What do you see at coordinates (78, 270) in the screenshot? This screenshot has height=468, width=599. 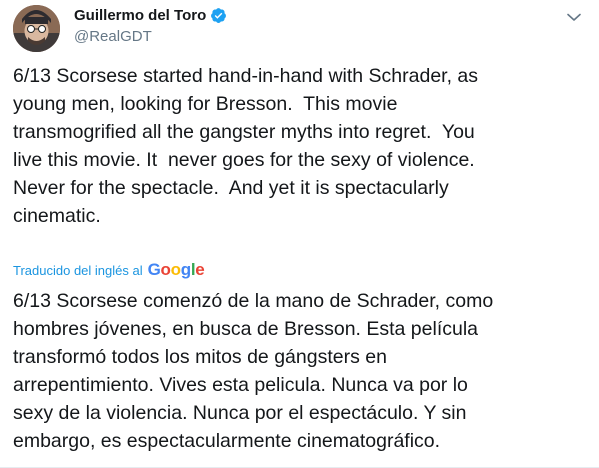 I see `translated-from-label: Traducido del inglés al` at bounding box center [78, 270].